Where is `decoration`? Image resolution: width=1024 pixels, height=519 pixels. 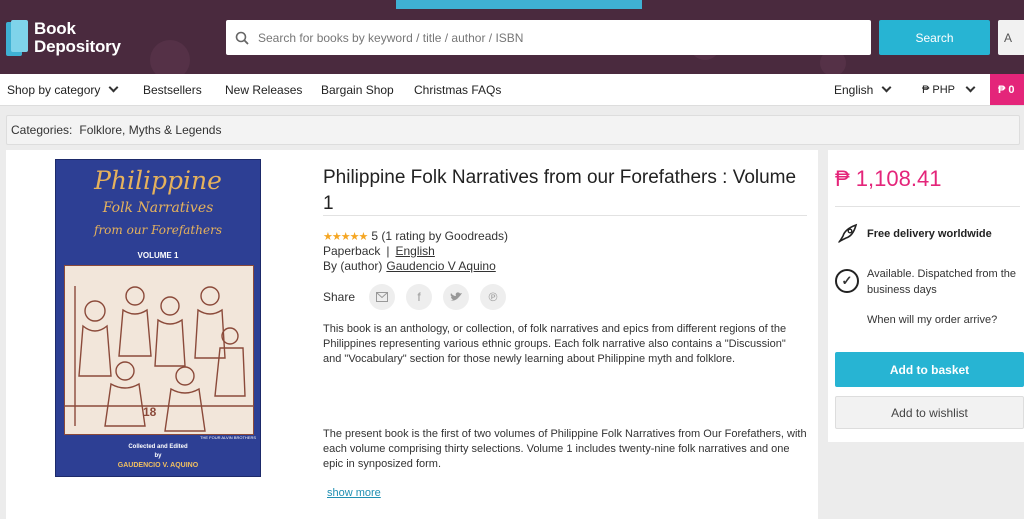
decoration is located at coordinates (170, 57).